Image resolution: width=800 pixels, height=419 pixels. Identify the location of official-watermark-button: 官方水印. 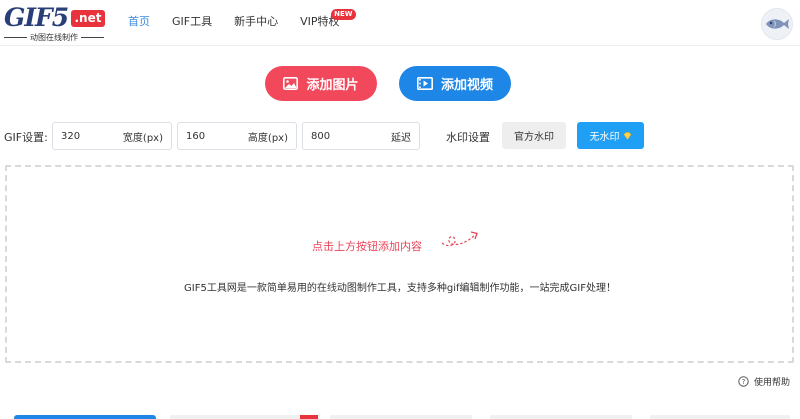
(534, 135).